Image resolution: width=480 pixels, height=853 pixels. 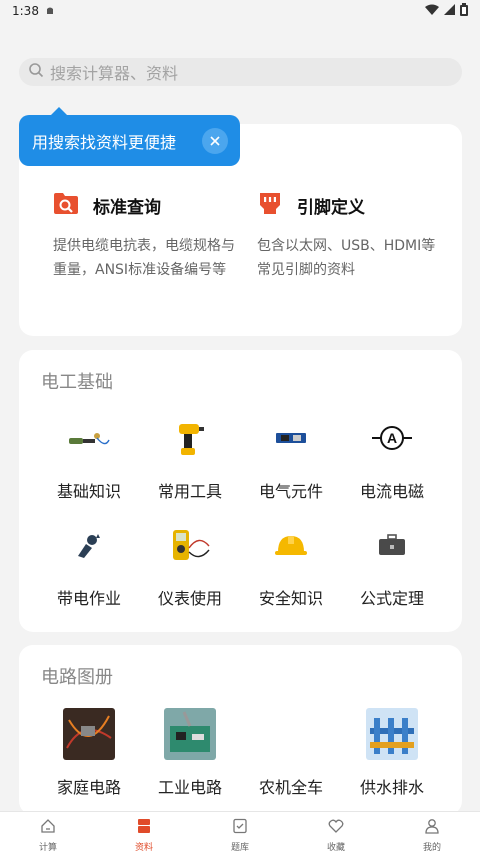 What do you see at coordinates (335, 848) in the screenshot?
I see `tab-label: 收藏` at bounding box center [335, 848].